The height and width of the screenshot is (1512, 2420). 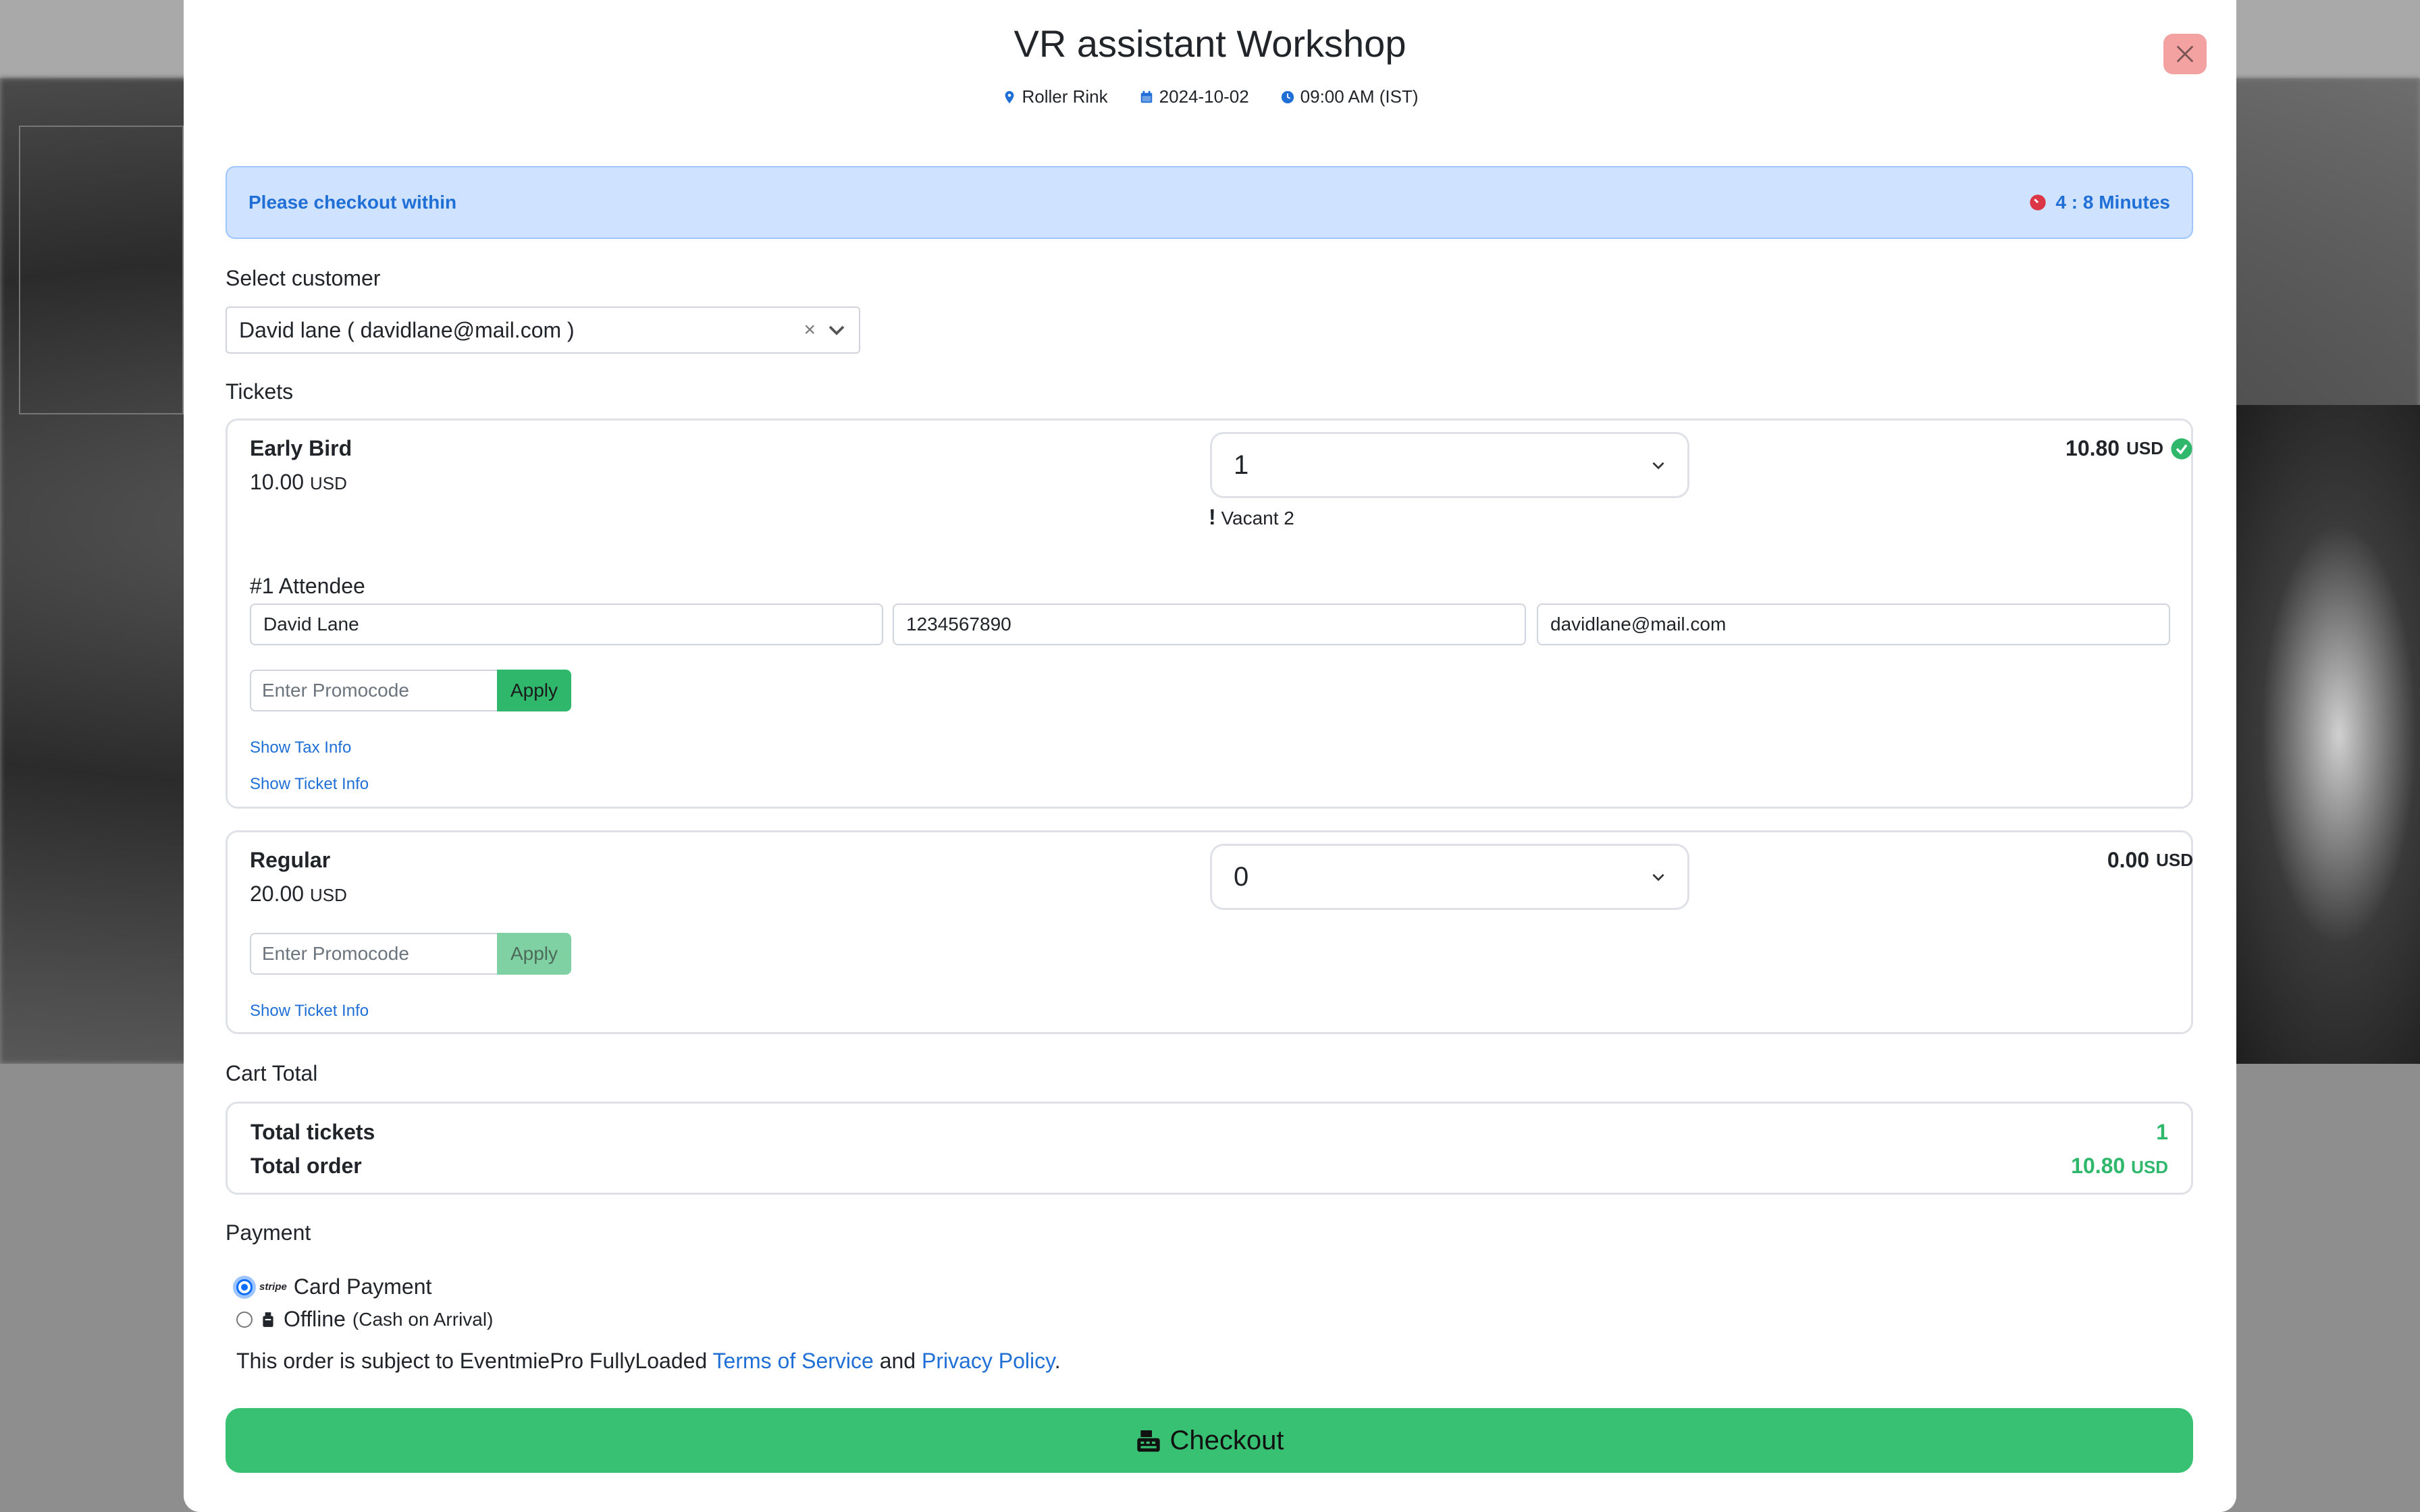 What do you see at coordinates (958, 624) in the screenshot?
I see `attendee-phone-value: 1234567890` at bounding box center [958, 624].